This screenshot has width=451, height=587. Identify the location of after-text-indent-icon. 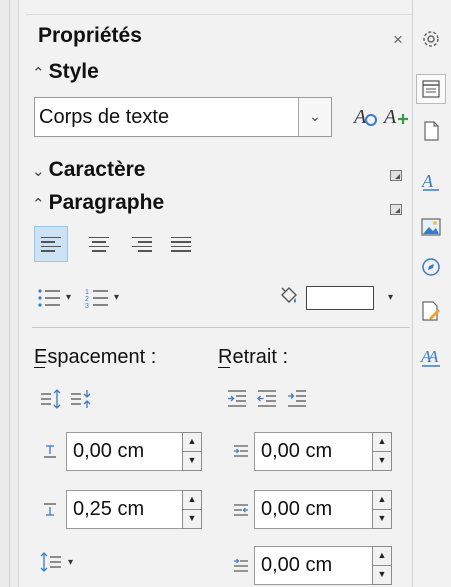
(241, 511).